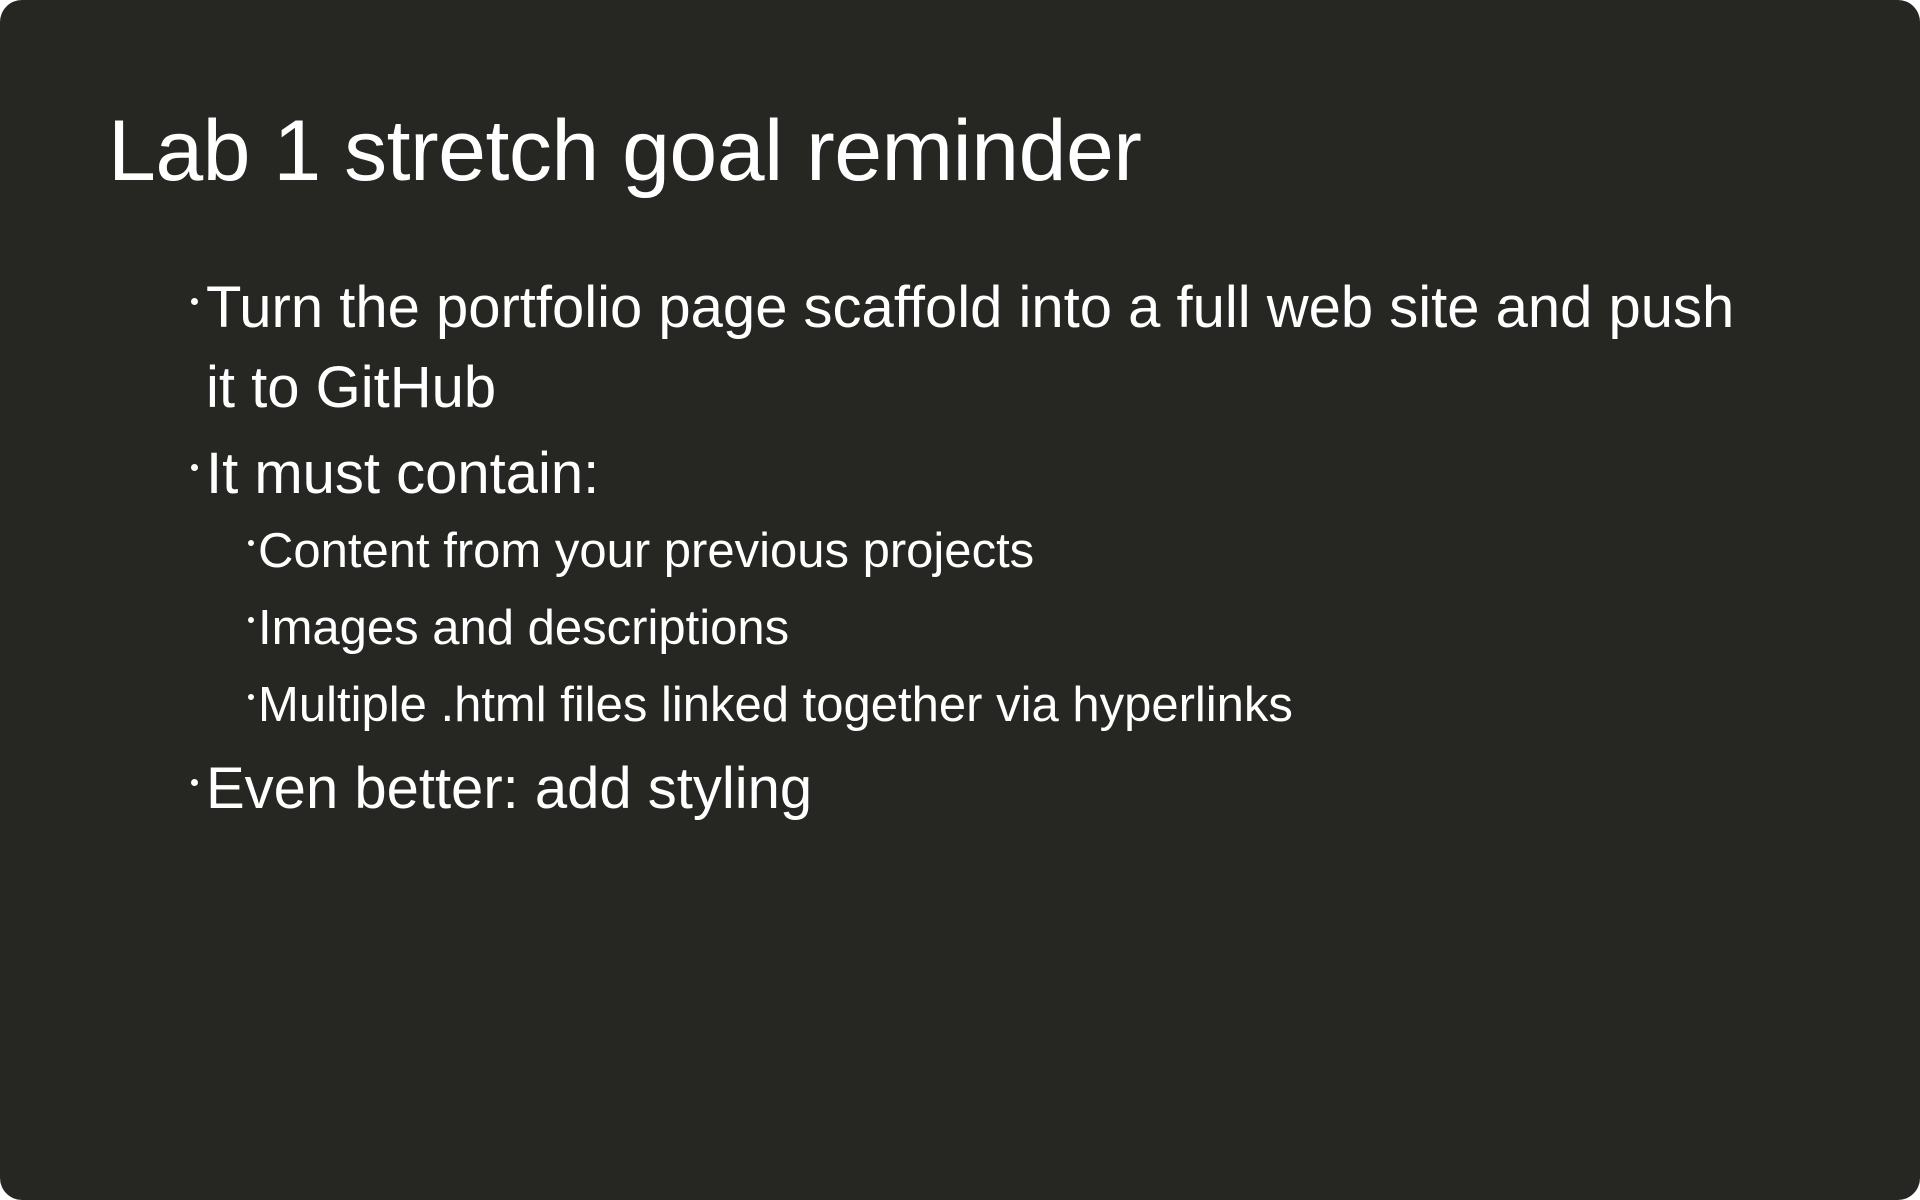 The image size is (1920, 1200). What do you see at coordinates (964, 789) in the screenshot?
I see `bullet-item: Even better: add styling` at bounding box center [964, 789].